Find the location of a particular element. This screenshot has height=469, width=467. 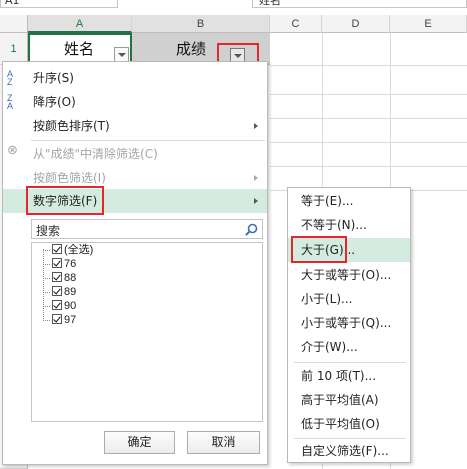

filter-value-item: 97 is located at coordinates (64, 321).